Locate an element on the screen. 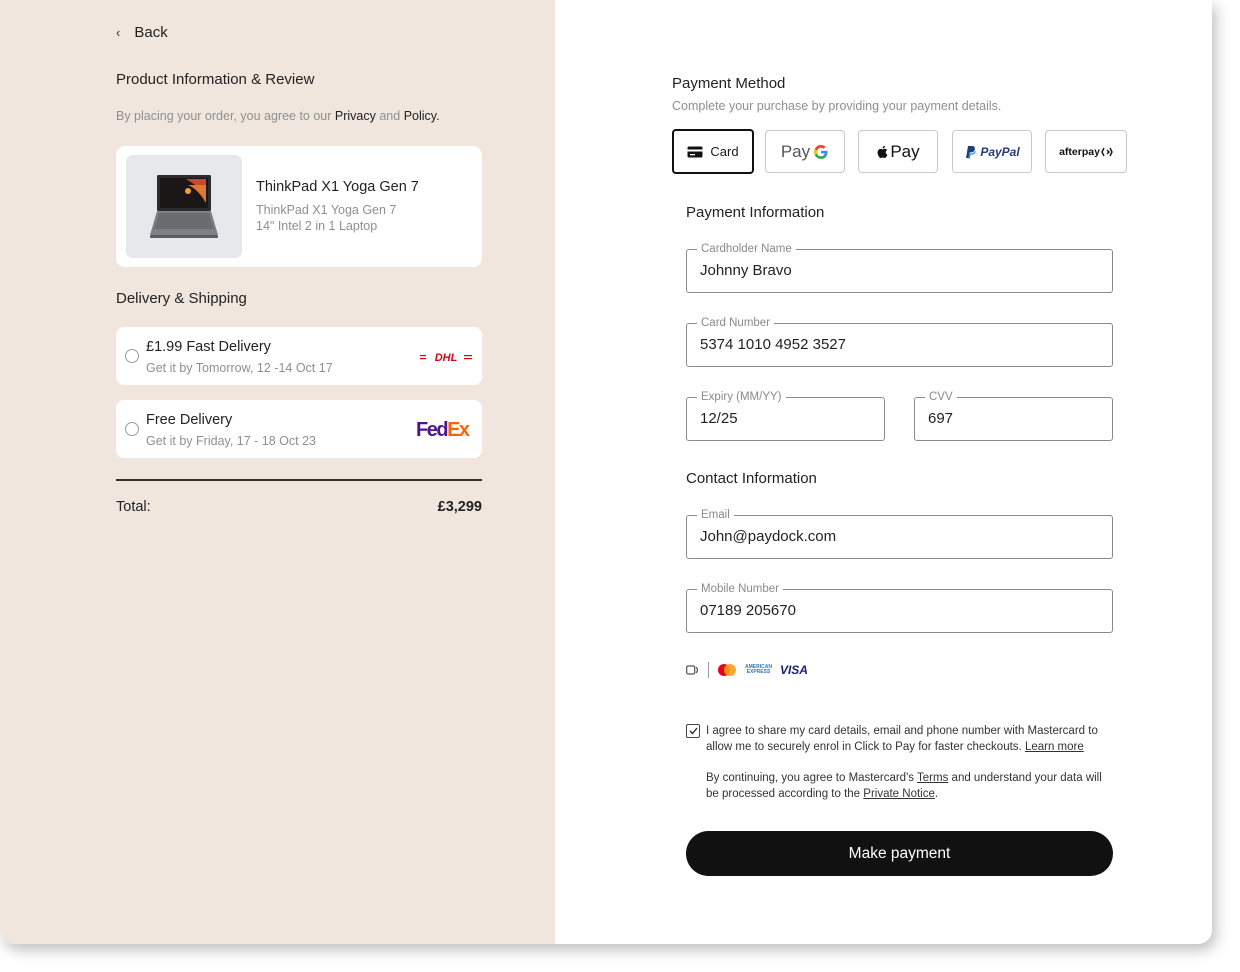 The image size is (1240, 972). brand-divider is located at coordinates (708, 670).